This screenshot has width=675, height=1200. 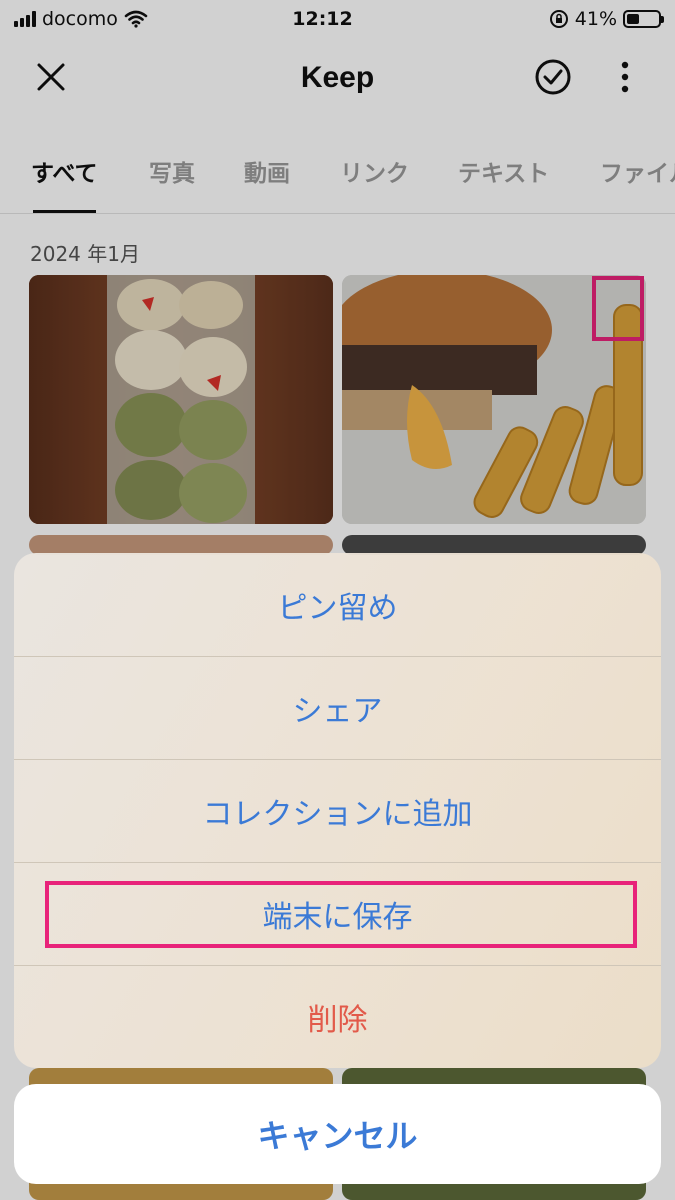 I want to click on cancel-button: キャンセル, so click(x=337, y=1134).